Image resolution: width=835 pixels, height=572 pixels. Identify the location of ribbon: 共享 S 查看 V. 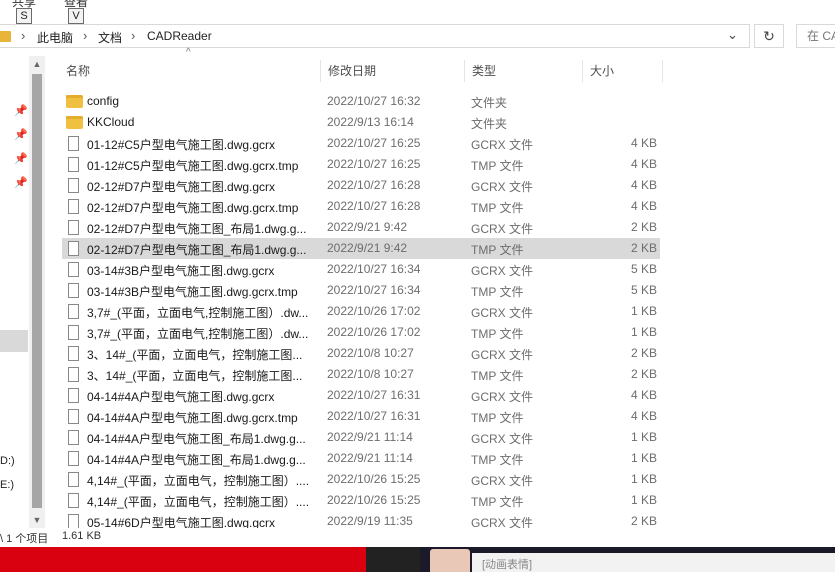
(417, 12).